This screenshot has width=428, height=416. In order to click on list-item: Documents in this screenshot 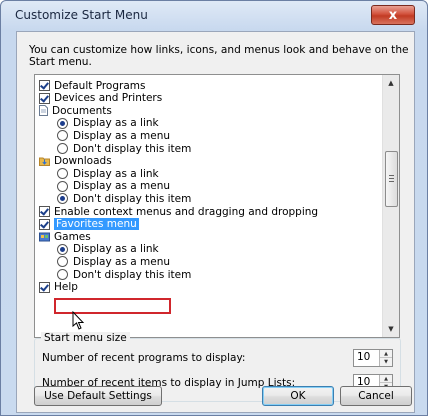, I will do `click(75, 110)`.